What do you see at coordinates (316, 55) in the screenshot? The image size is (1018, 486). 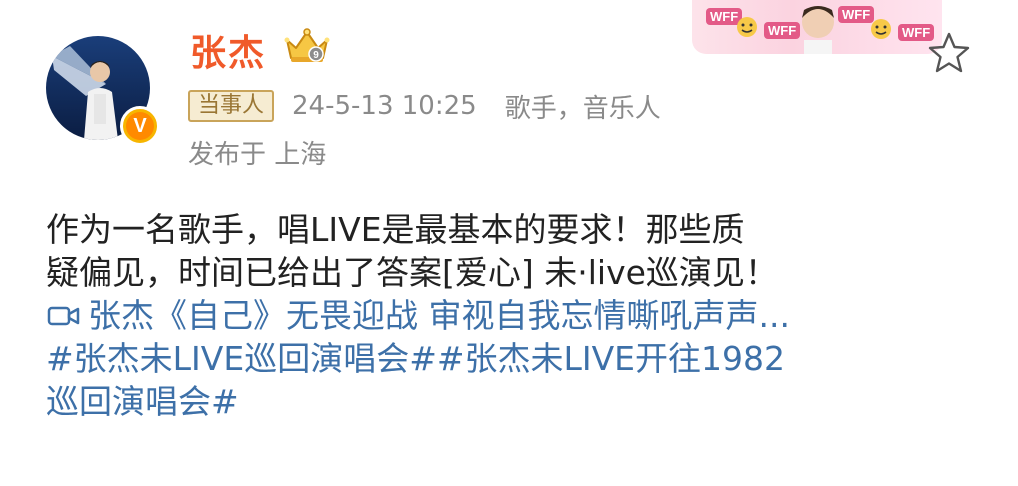 I see `crown-level: 9` at bounding box center [316, 55].